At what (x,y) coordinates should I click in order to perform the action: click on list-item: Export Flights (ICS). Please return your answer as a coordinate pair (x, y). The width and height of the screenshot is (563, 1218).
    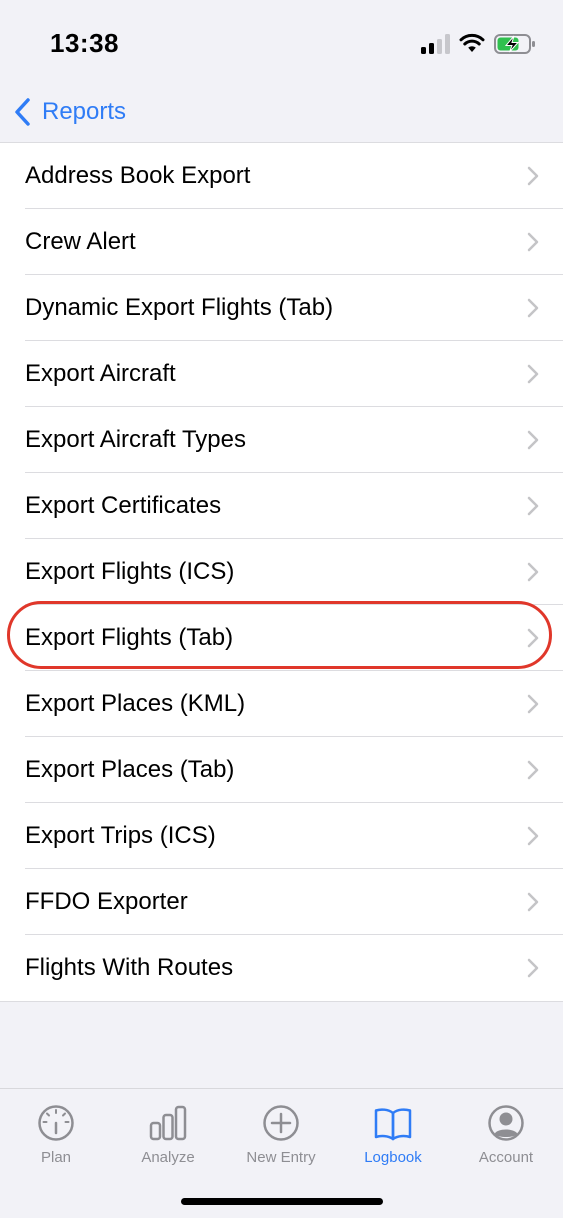
    Looking at the image, I should click on (281, 572).